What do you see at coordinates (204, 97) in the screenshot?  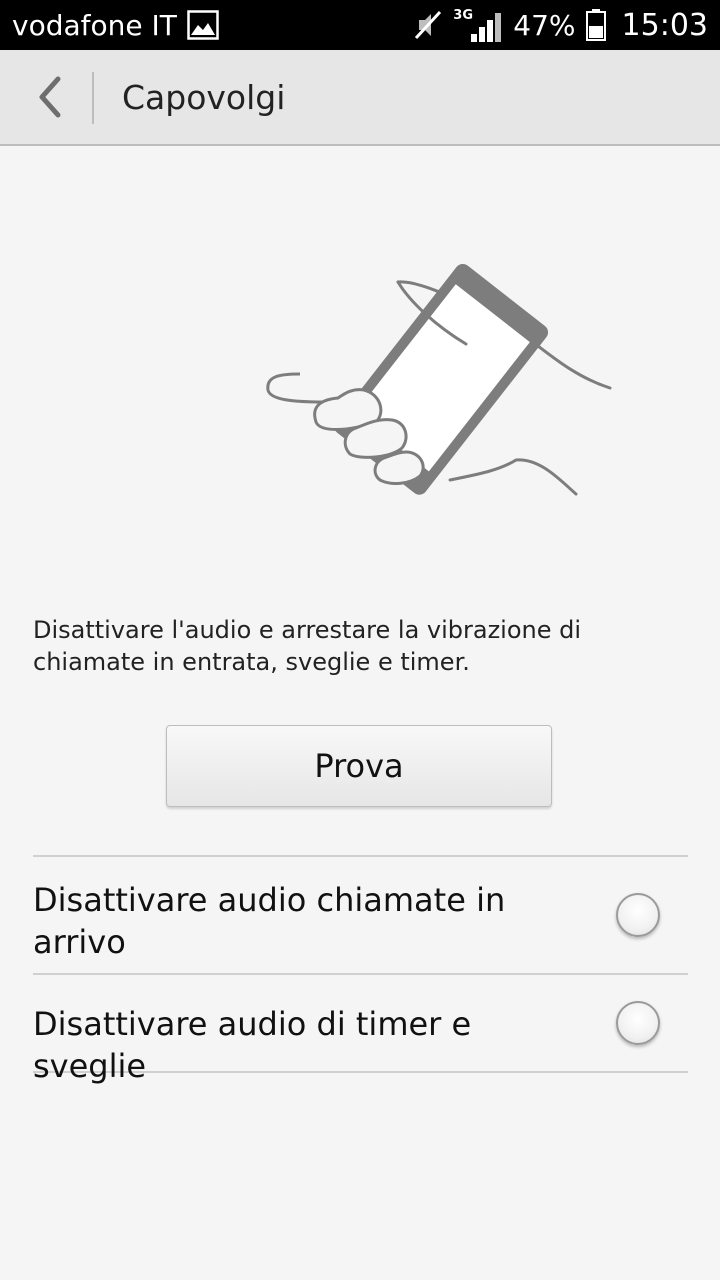 I see `page-title: Capovolgi` at bounding box center [204, 97].